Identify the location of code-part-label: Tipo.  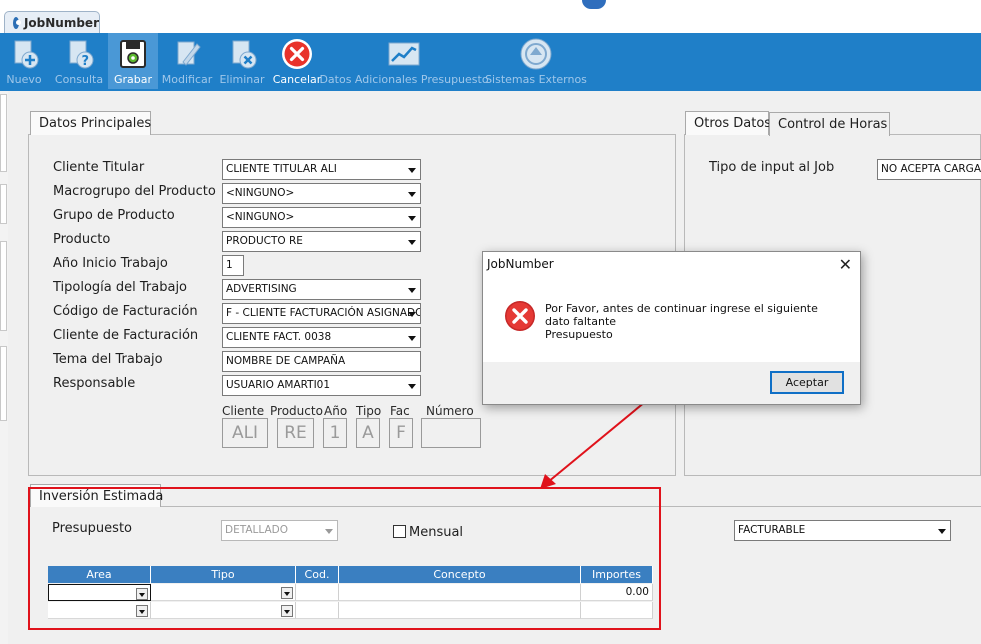
(369, 411).